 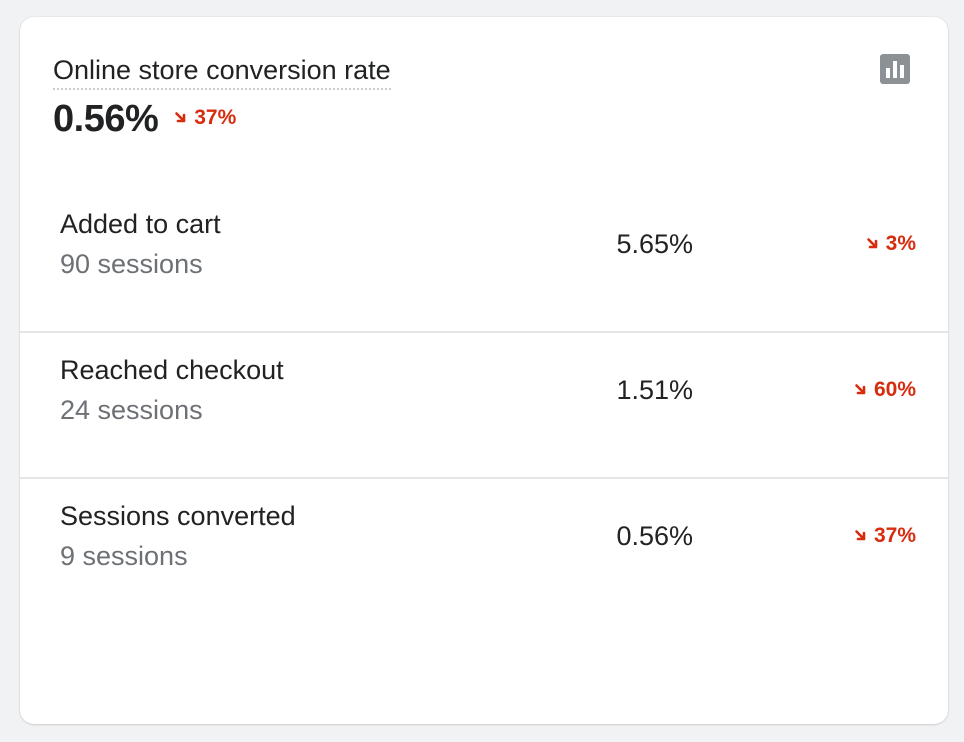 I want to click on row-label: Reached checkout, so click(x=172, y=370).